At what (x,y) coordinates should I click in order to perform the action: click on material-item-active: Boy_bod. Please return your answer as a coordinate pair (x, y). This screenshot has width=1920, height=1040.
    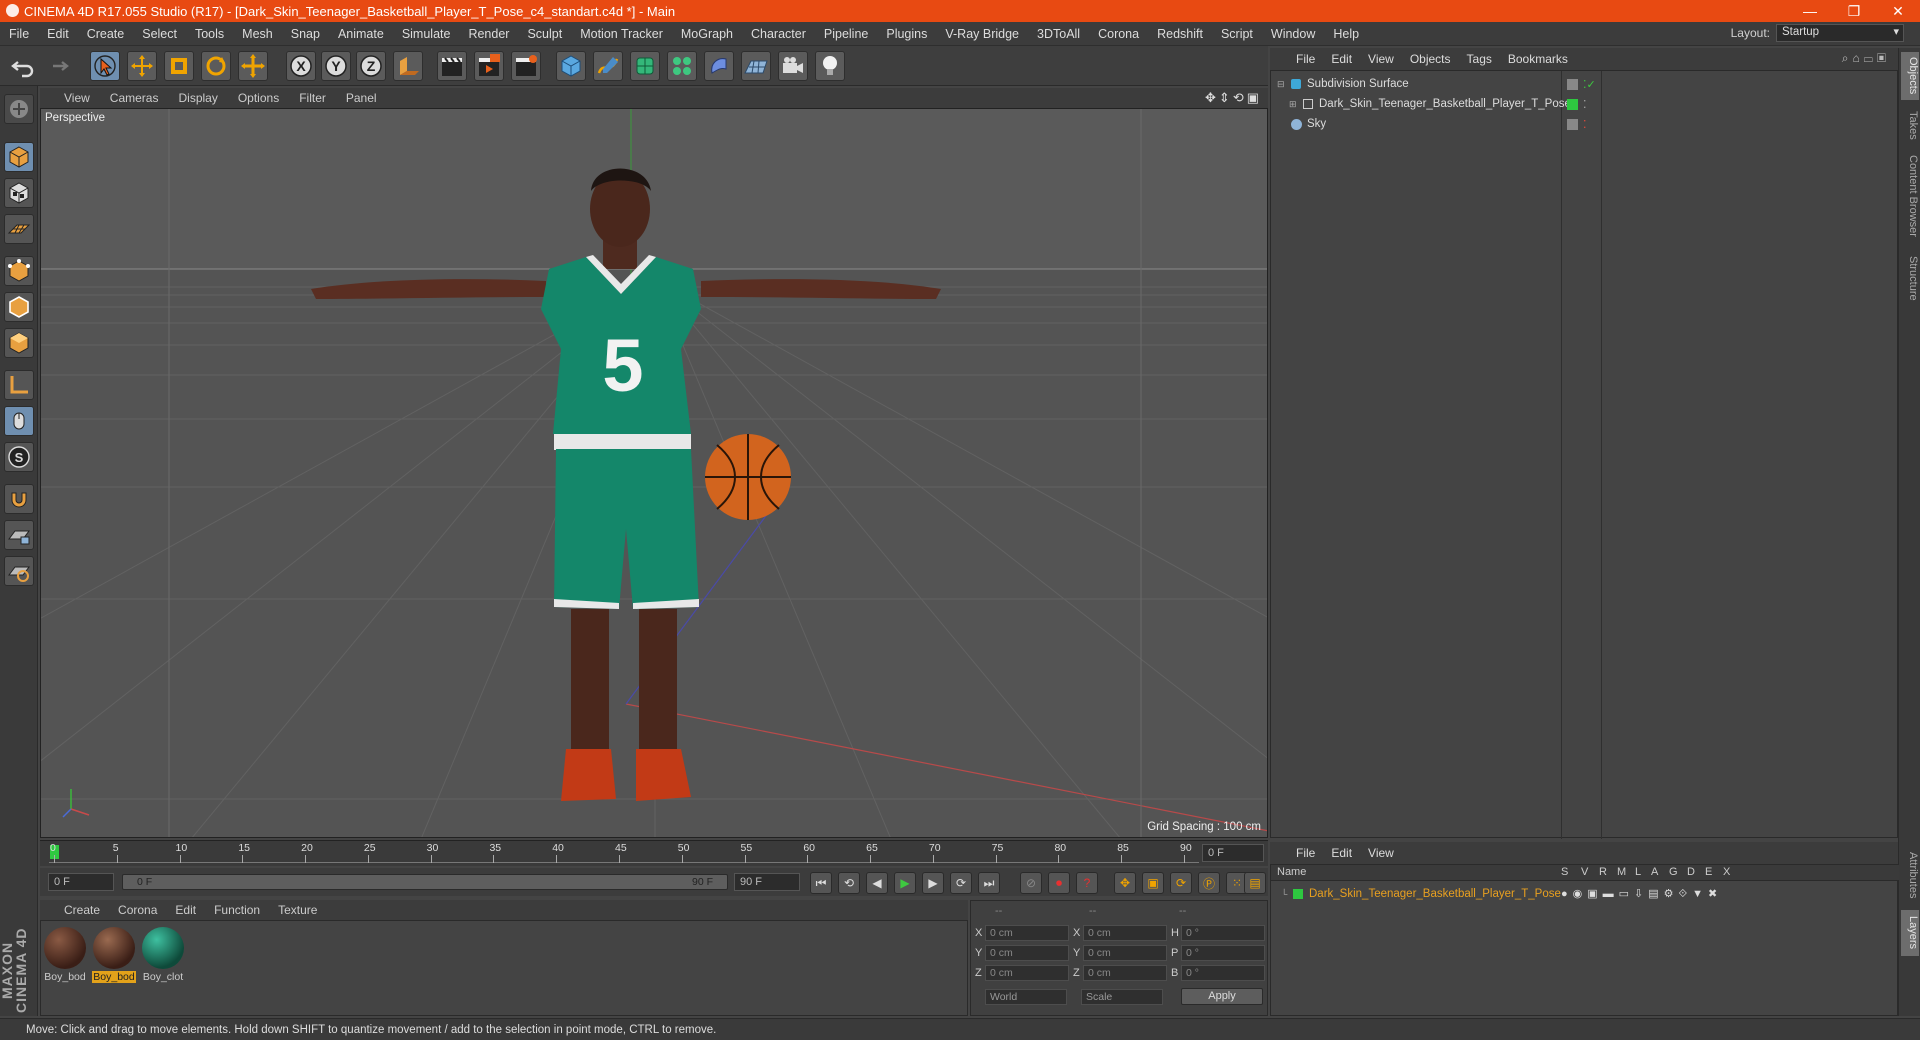
    Looking at the image, I should click on (114, 955).